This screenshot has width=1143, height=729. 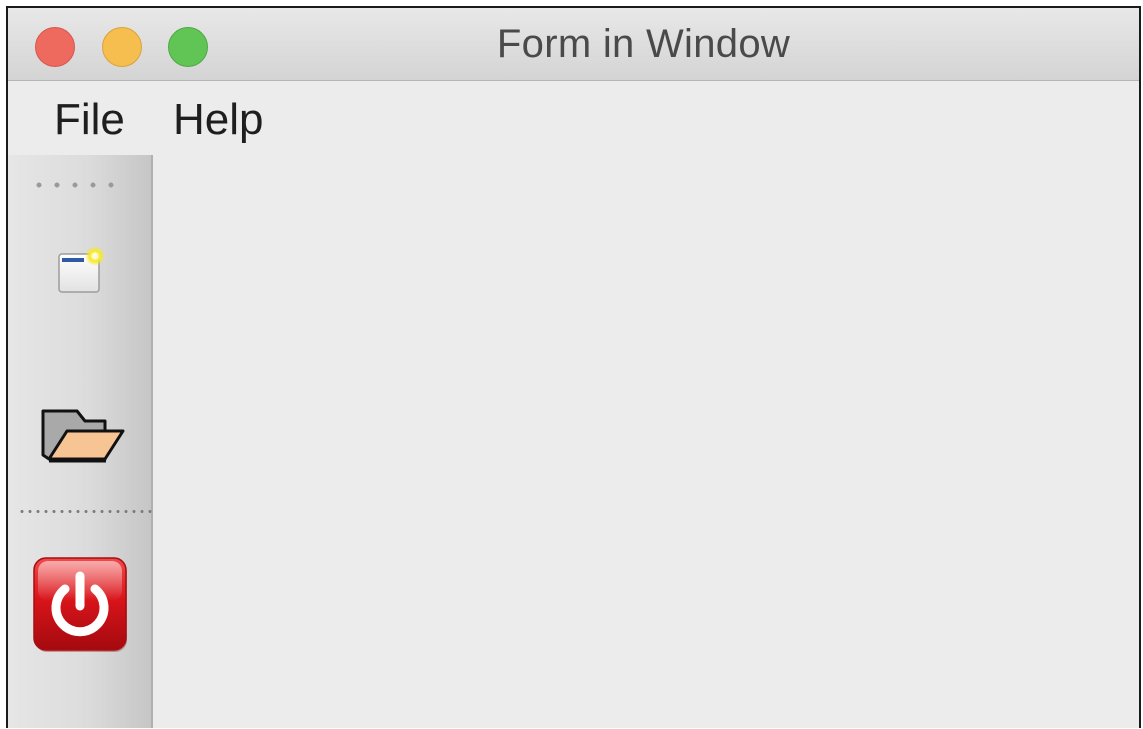 I want to click on vertical-toolbar, so click(x=80, y=441).